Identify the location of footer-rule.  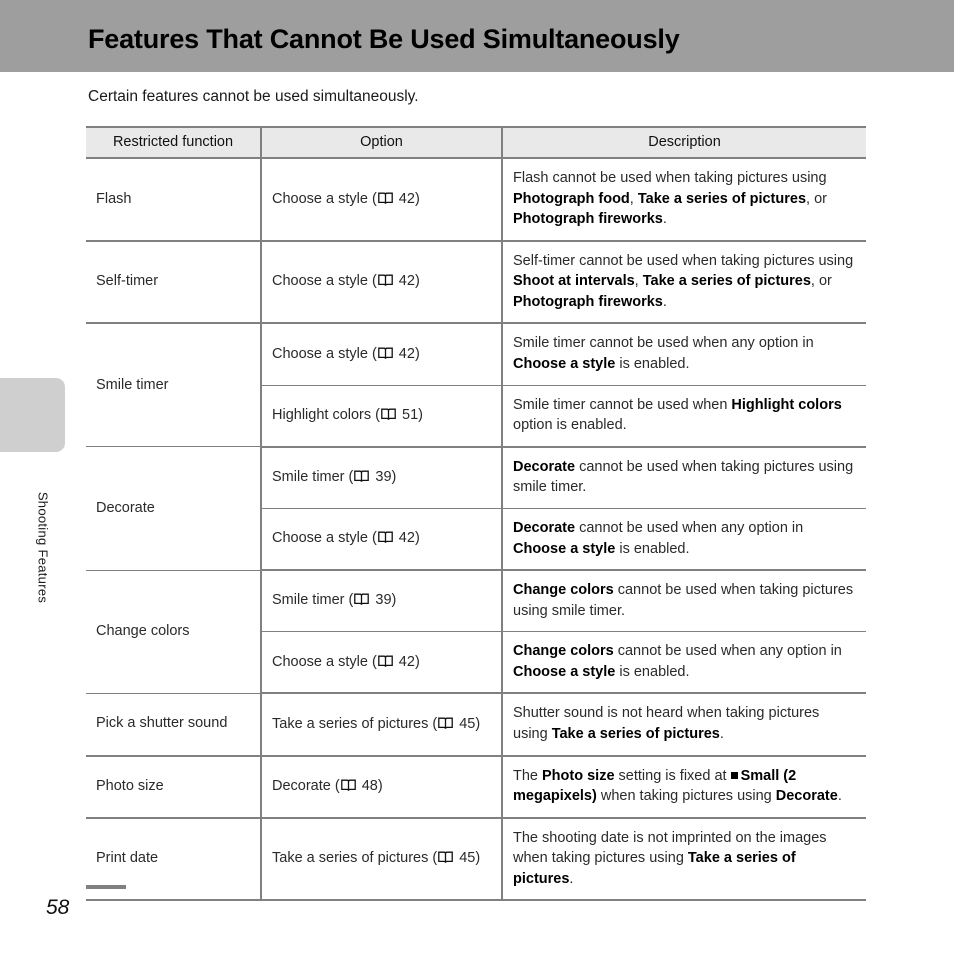
(106, 887).